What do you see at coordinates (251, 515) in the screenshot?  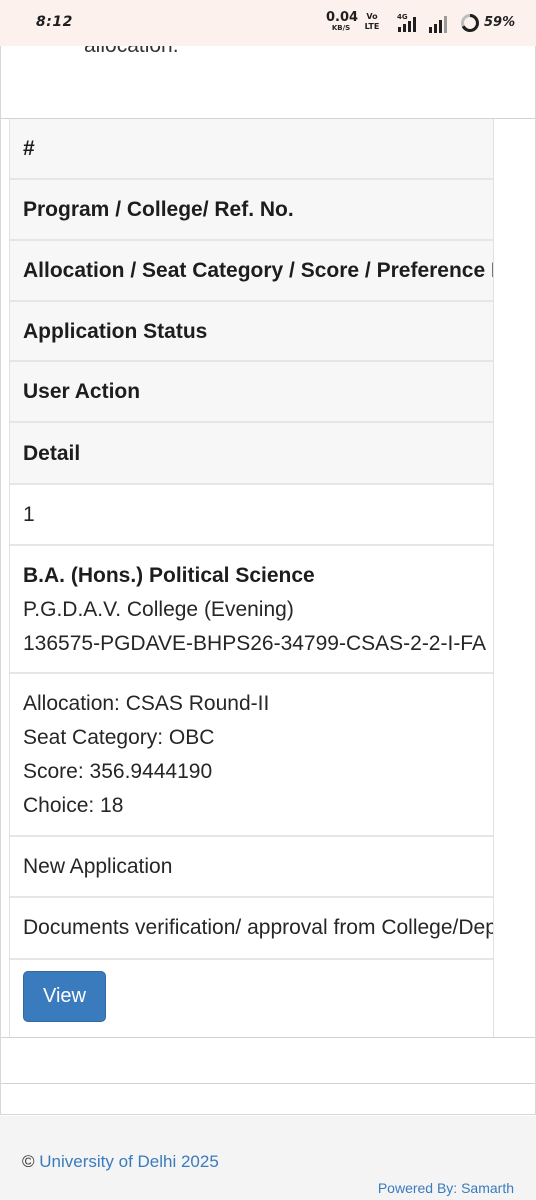 I see `table-cell-index: 1` at bounding box center [251, 515].